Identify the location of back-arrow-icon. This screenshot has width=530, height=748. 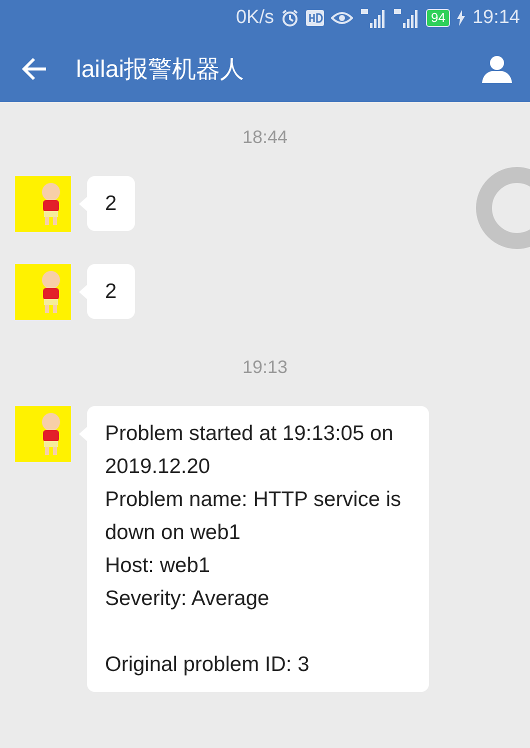
(35, 69).